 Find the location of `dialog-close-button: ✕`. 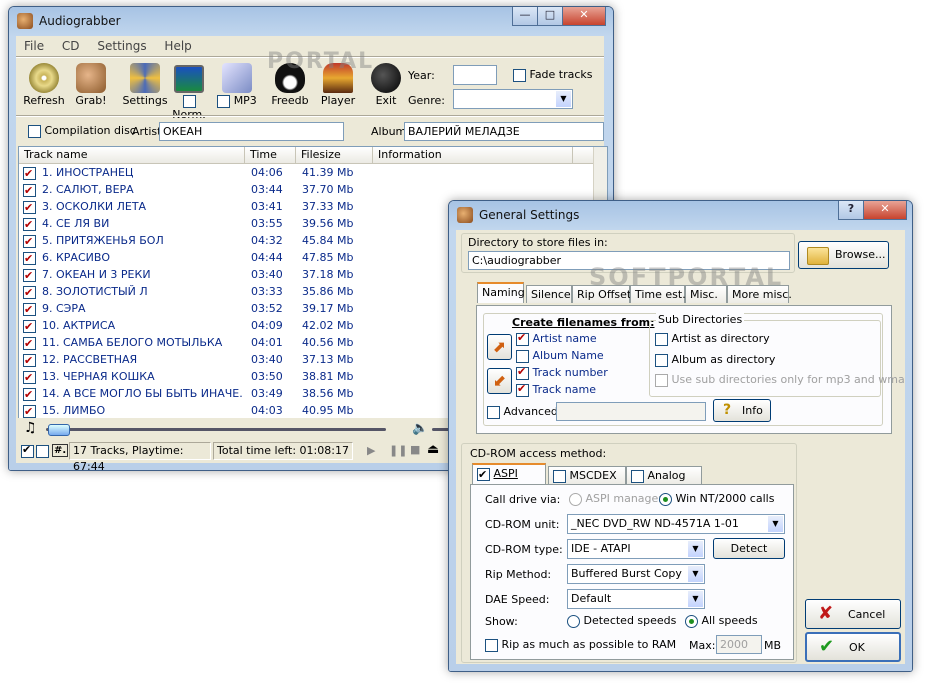

dialog-close-button: ✕ is located at coordinates (885, 210).